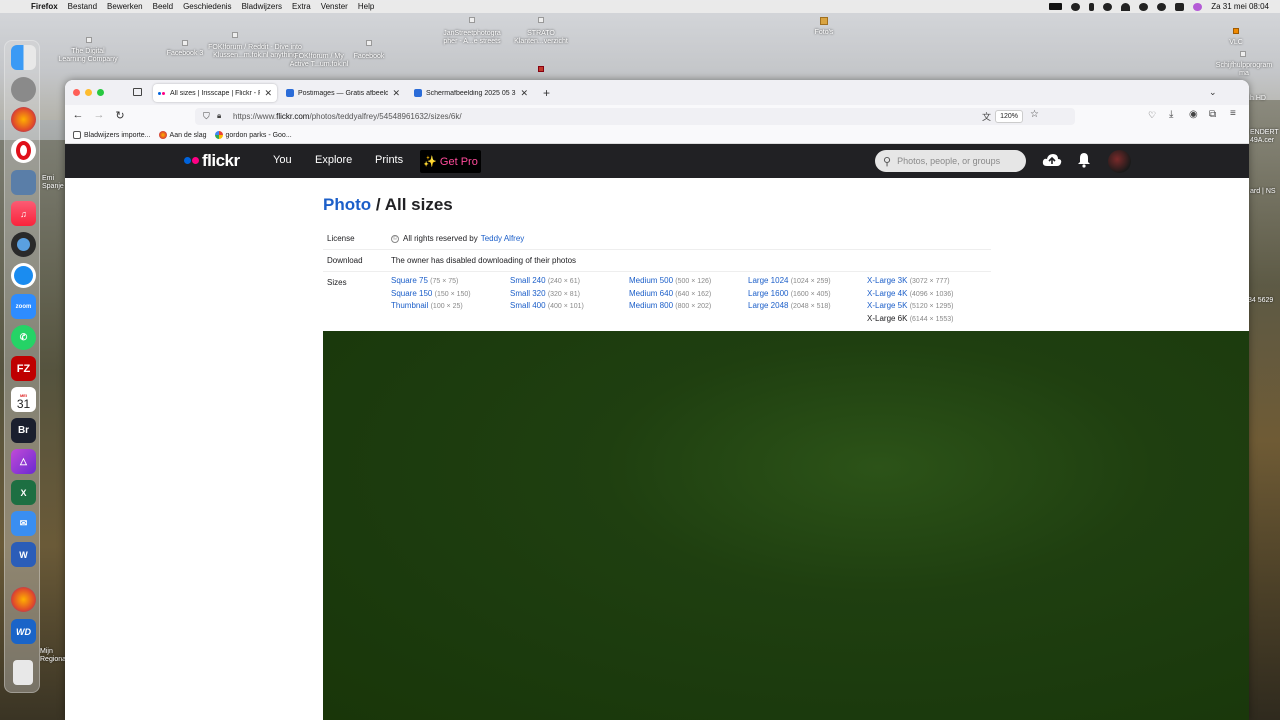 The width and height of the screenshot is (1280, 720). Describe the element at coordinates (182, 135) in the screenshot. I see `bookmark-getting-started: Aan de slag` at that location.